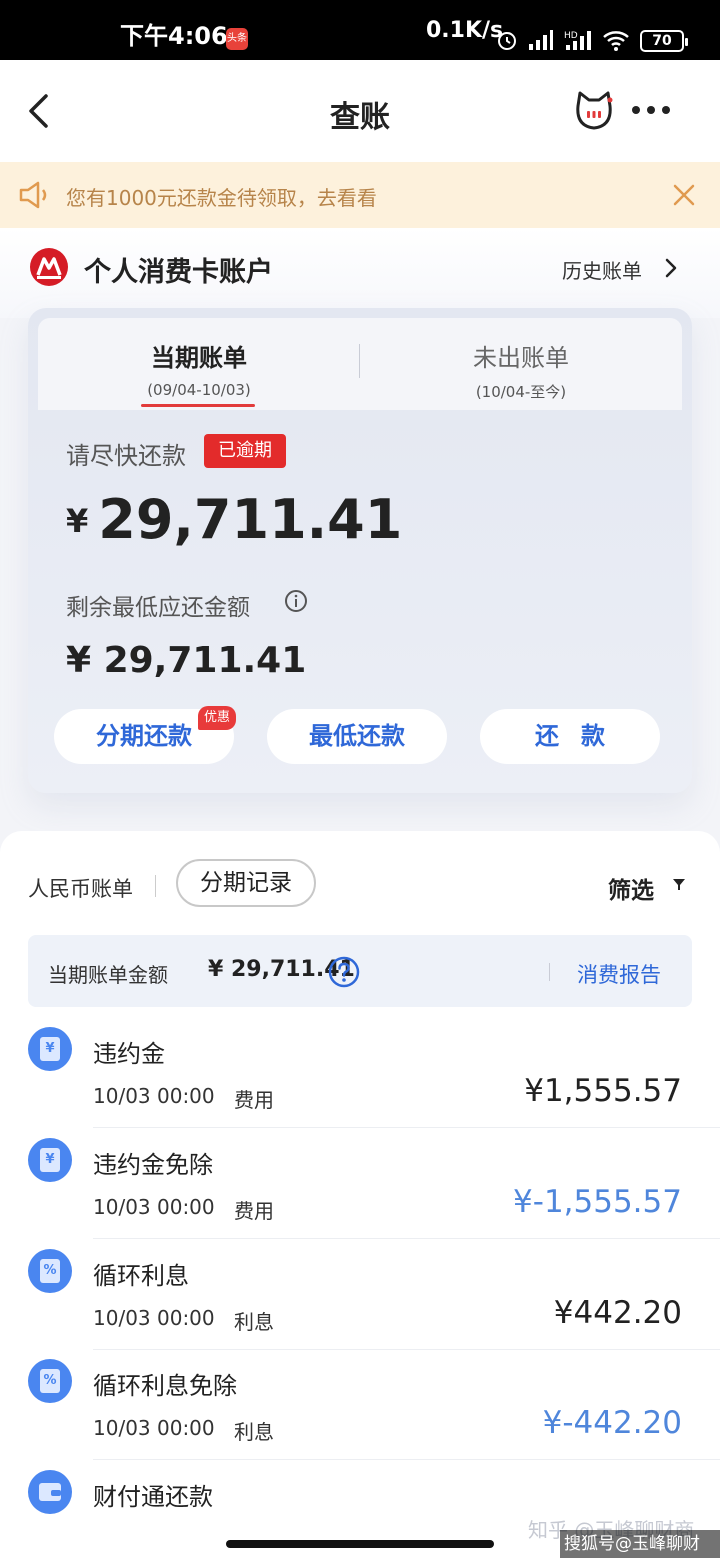  What do you see at coordinates (250, 519) in the screenshot?
I see `total-due-value: 29,711.41` at bounding box center [250, 519].